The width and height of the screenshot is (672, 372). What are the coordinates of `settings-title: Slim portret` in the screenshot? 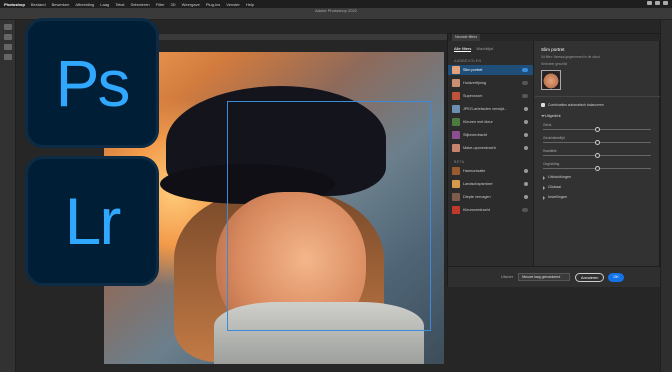 It's located at (553, 49).